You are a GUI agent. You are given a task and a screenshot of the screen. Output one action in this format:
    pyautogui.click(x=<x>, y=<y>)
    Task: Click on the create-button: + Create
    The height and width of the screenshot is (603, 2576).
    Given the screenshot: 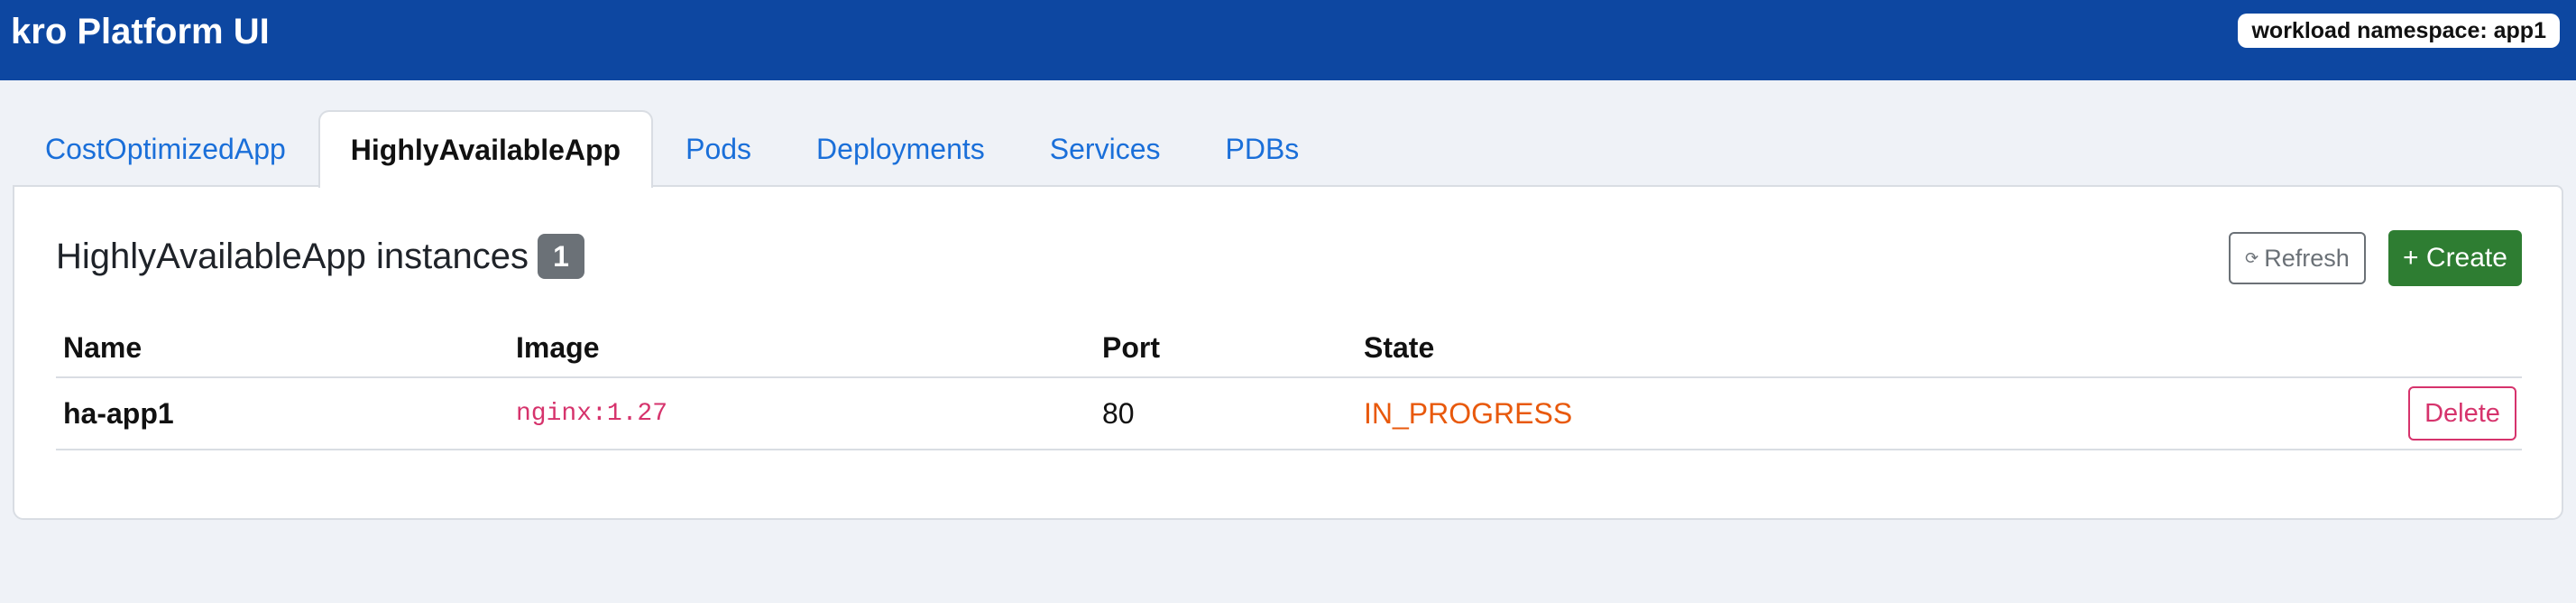 What is the action you would take?
    pyautogui.click(x=2455, y=258)
    